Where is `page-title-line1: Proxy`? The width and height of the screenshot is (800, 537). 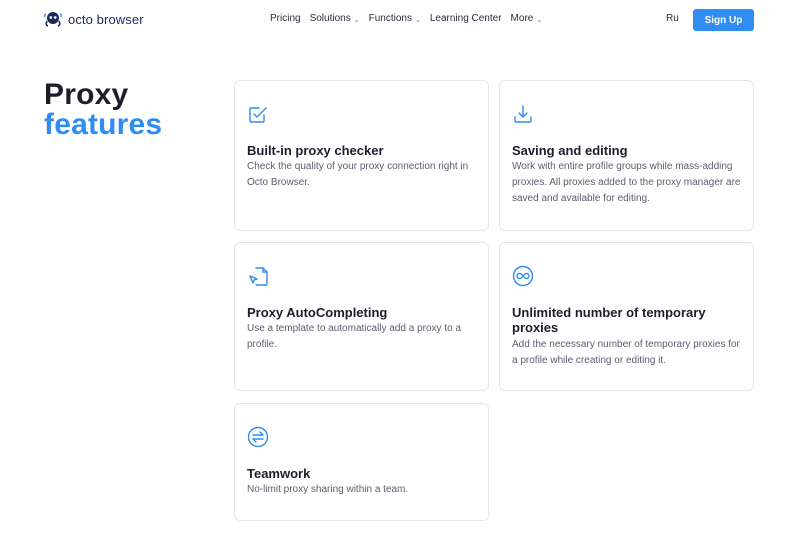
page-title-line1: Proxy is located at coordinates (86, 94).